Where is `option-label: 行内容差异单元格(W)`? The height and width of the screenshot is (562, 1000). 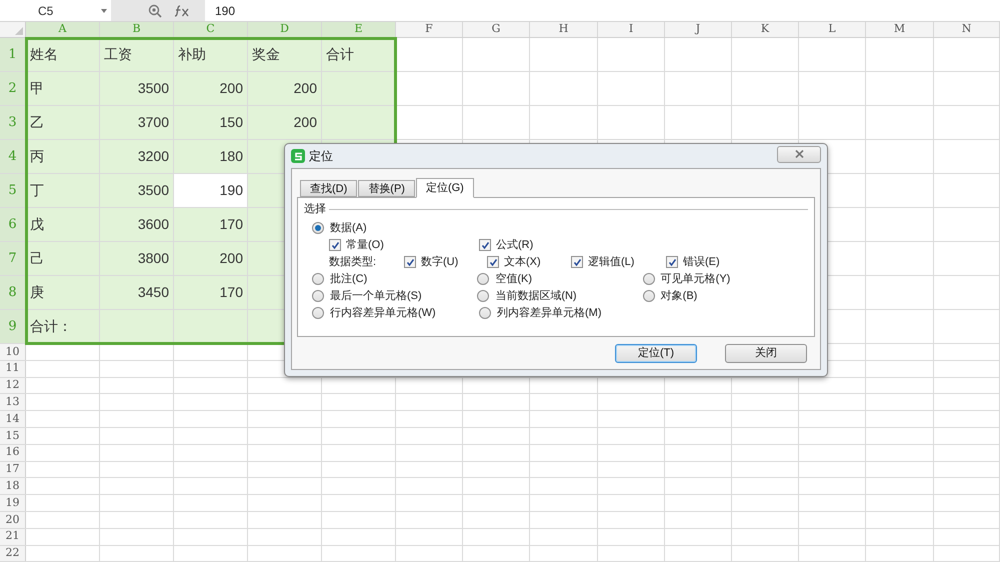 option-label: 行内容差异单元格(W) is located at coordinates (383, 313).